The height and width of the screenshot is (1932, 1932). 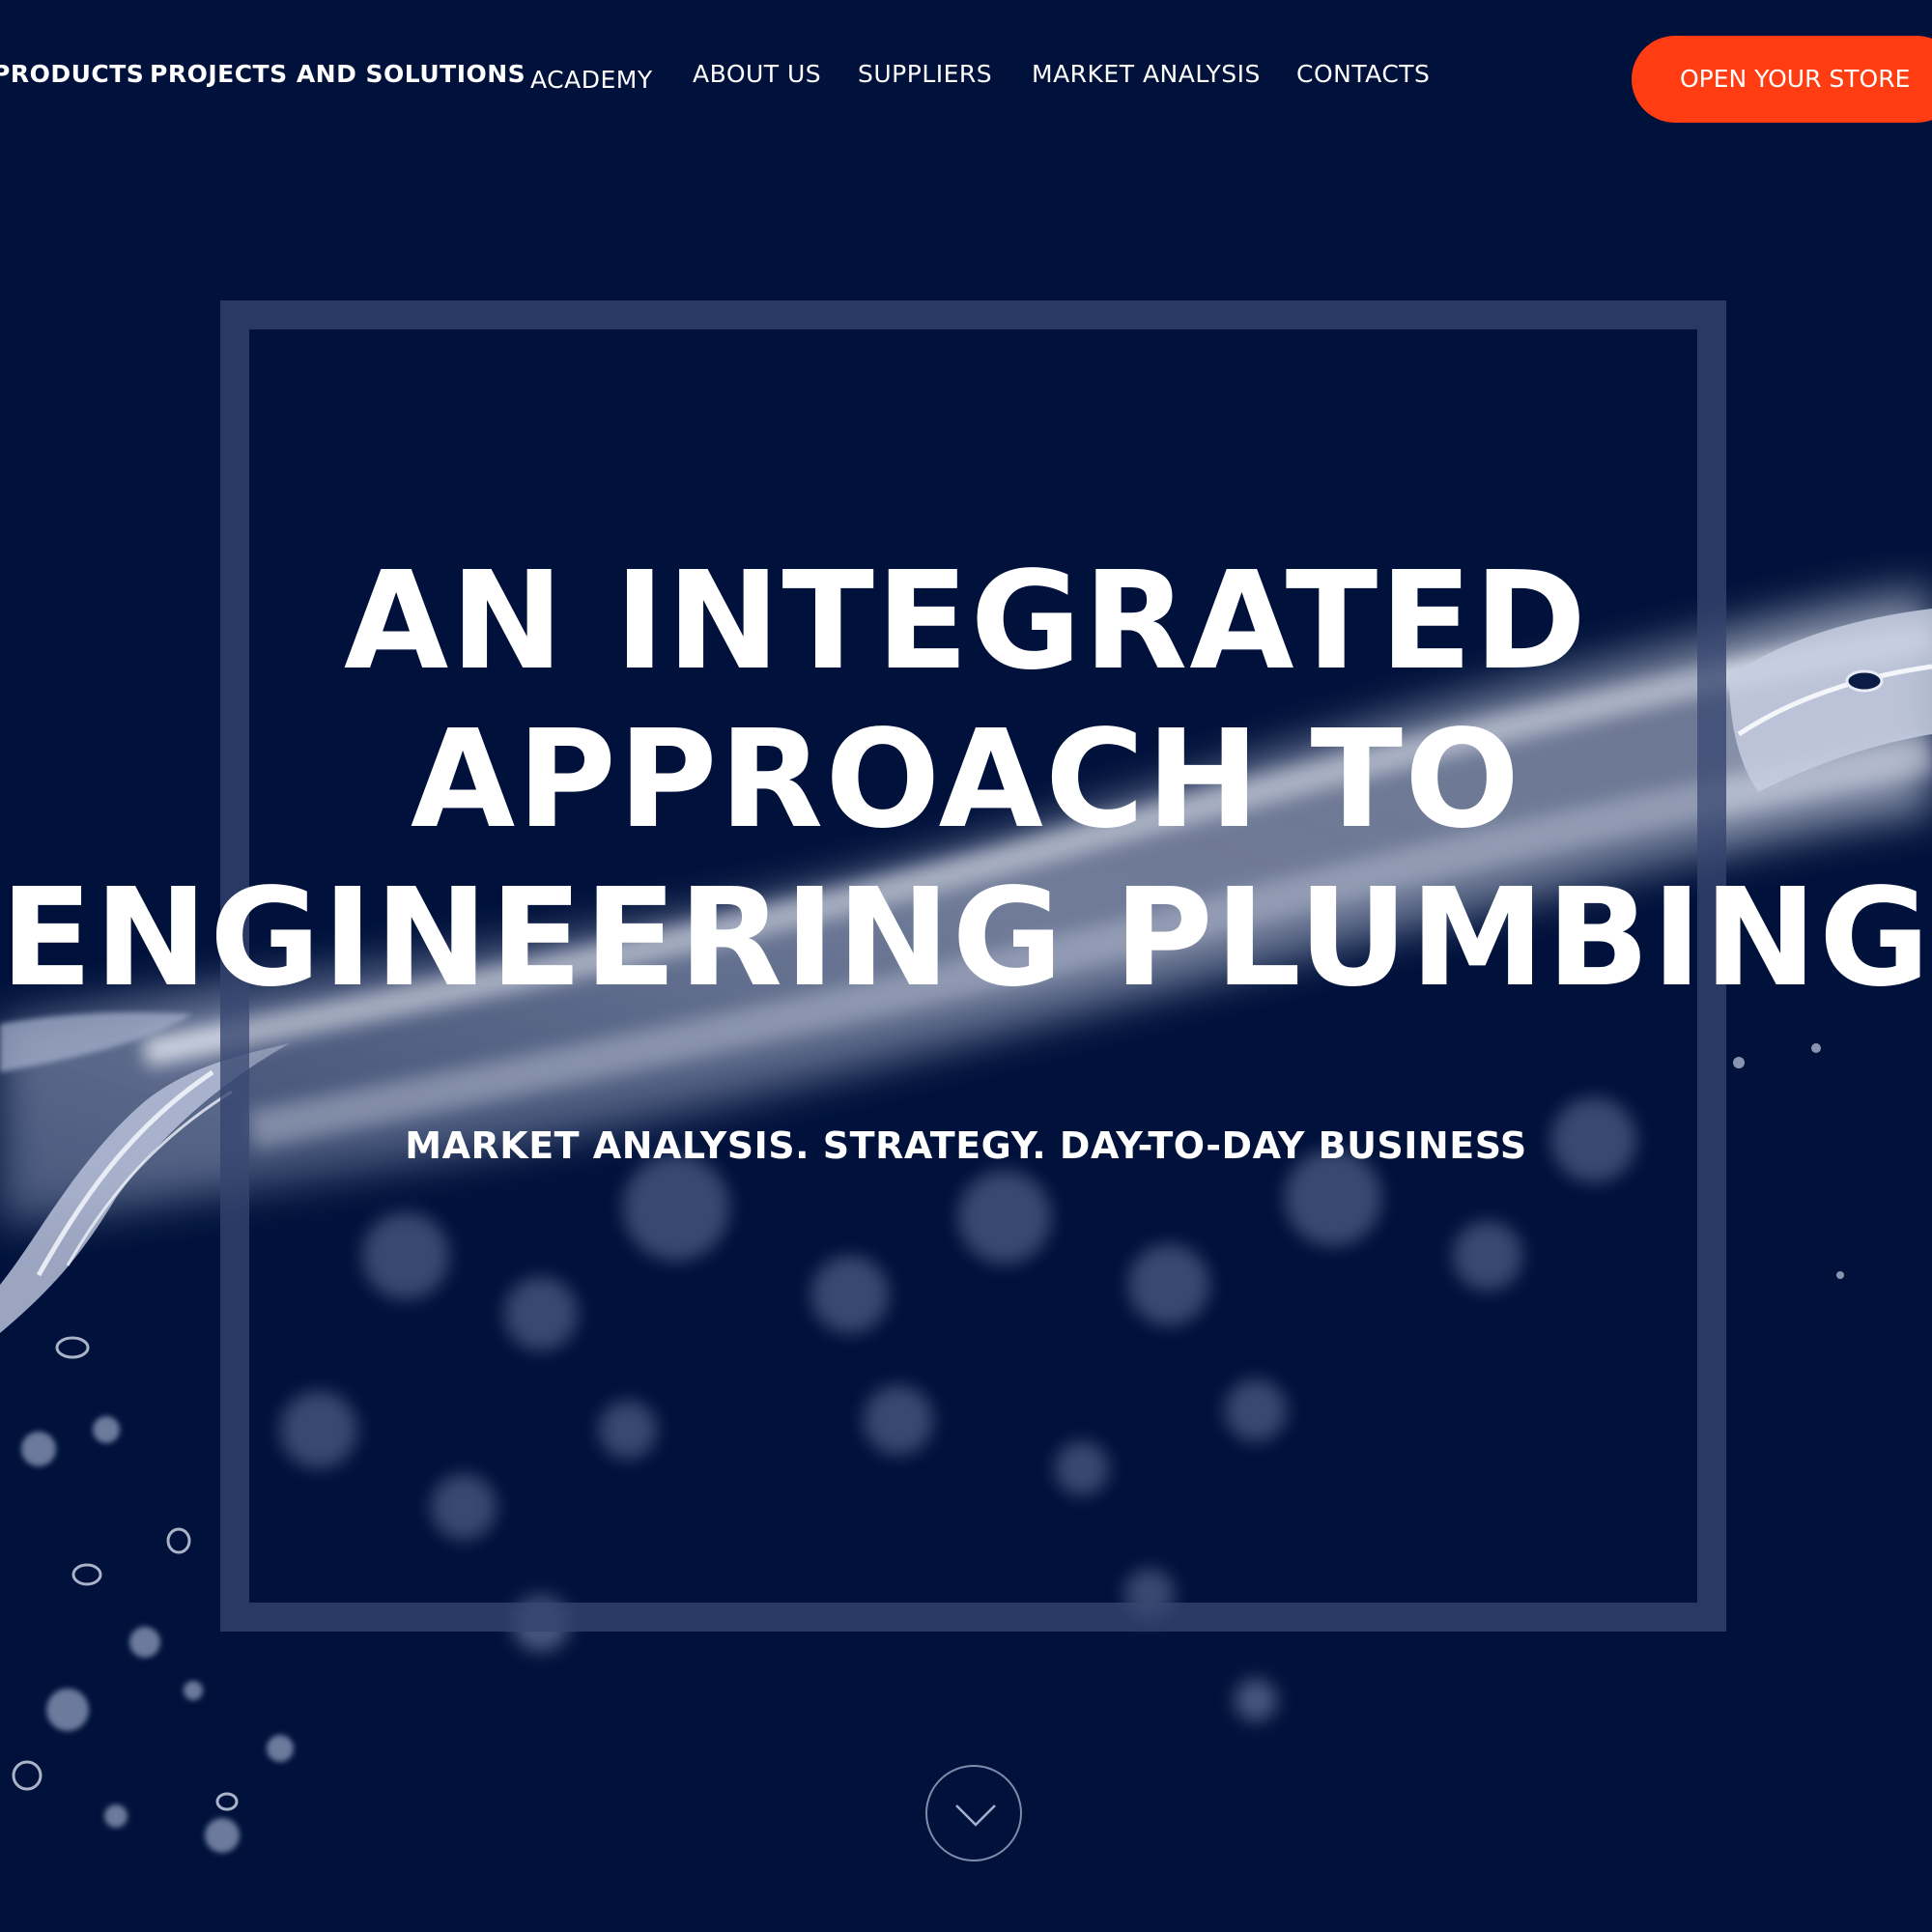 What do you see at coordinates (1363, 74) in the screenshot?
I see `nav-item-contacts: CONTACTS` at bounding box center [1363, 74].